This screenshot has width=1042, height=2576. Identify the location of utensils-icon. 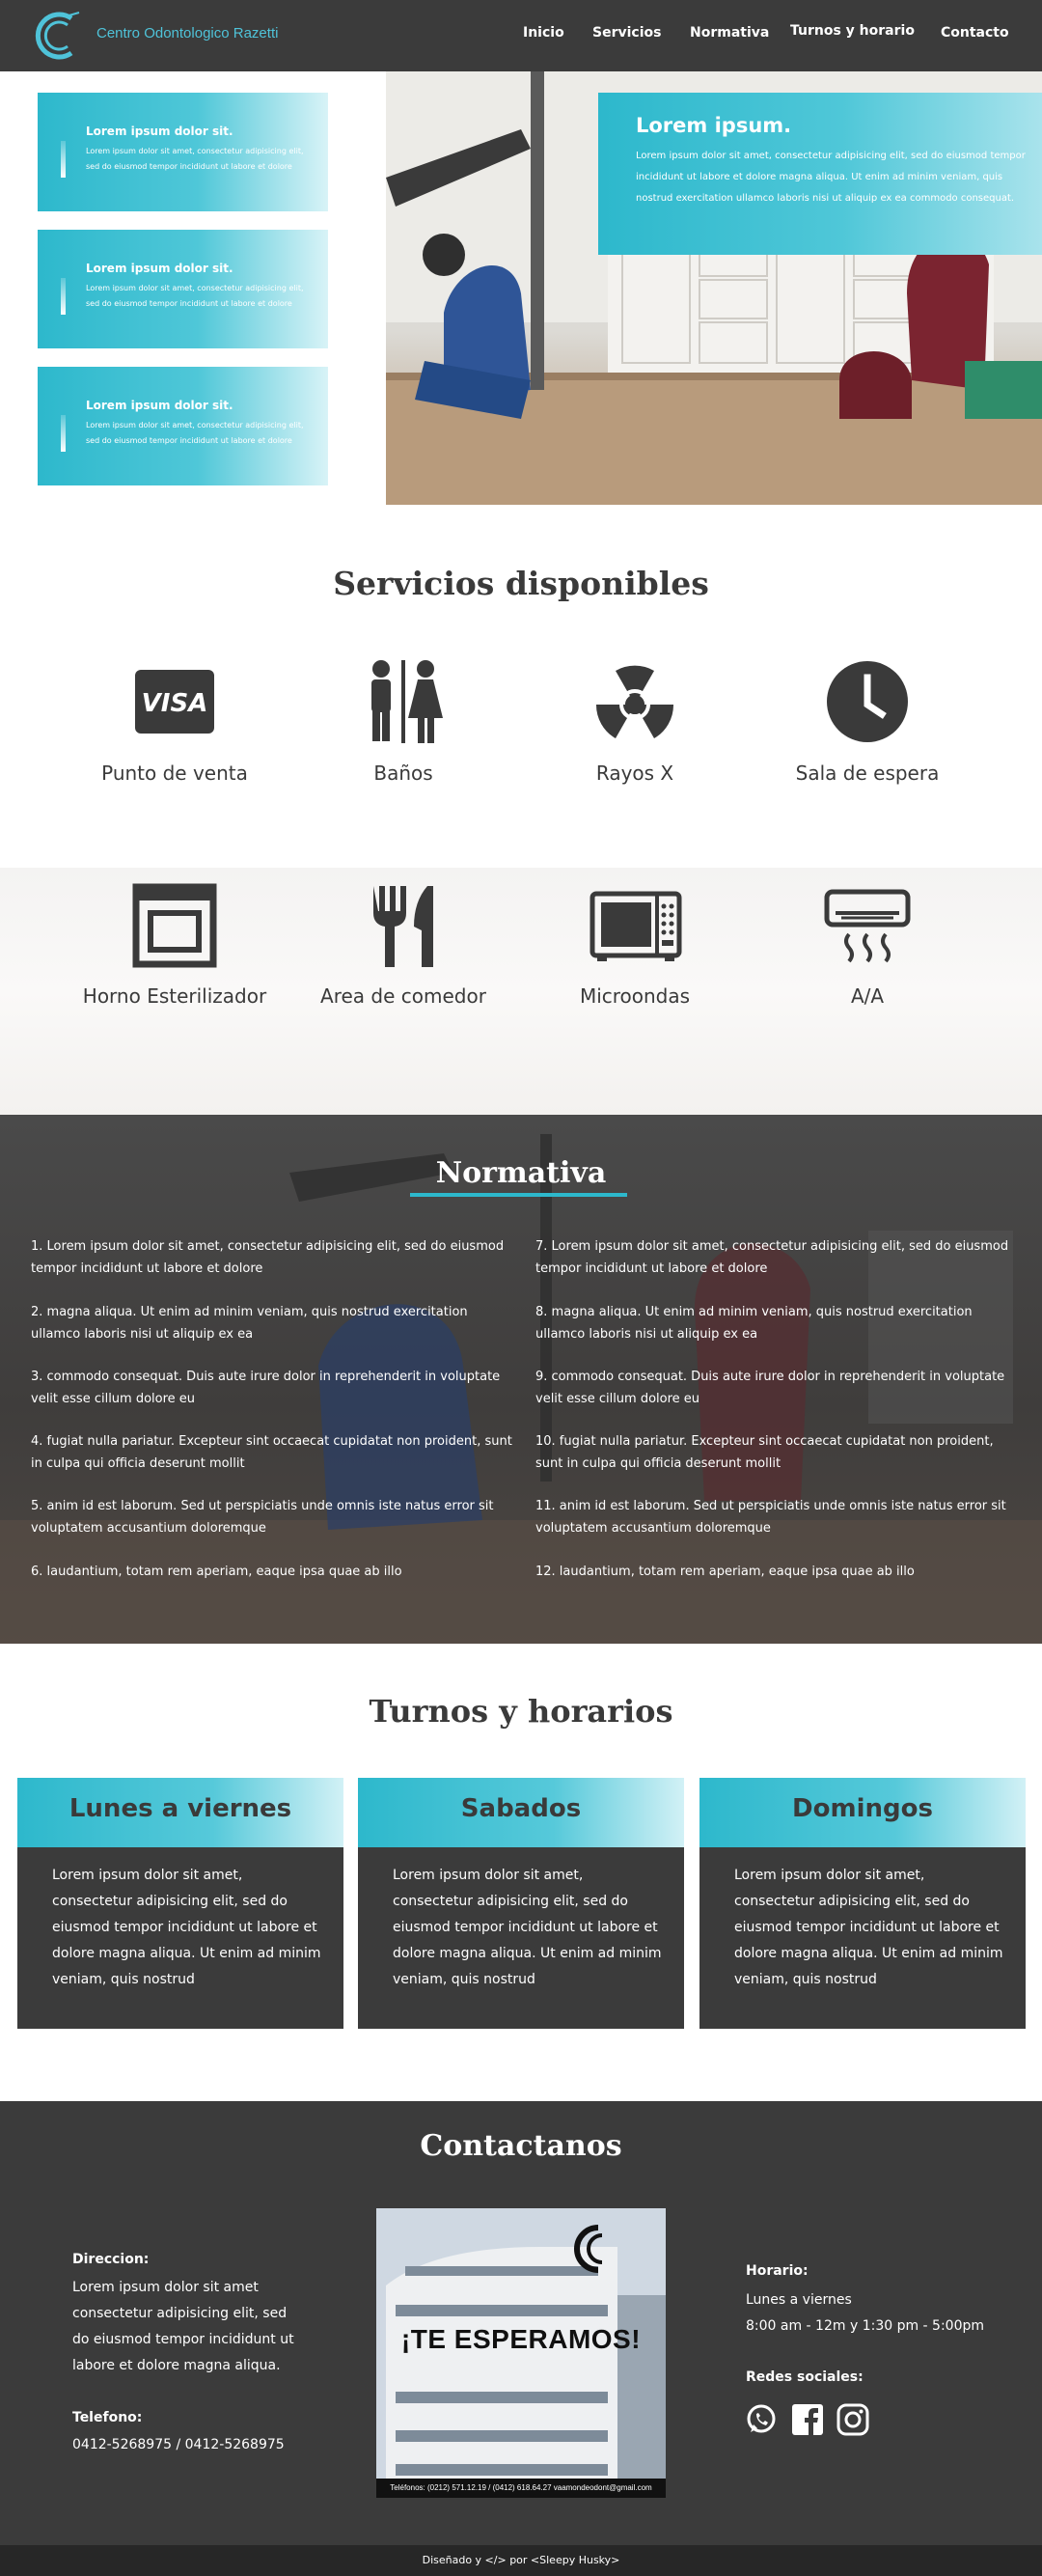
(403, 926).